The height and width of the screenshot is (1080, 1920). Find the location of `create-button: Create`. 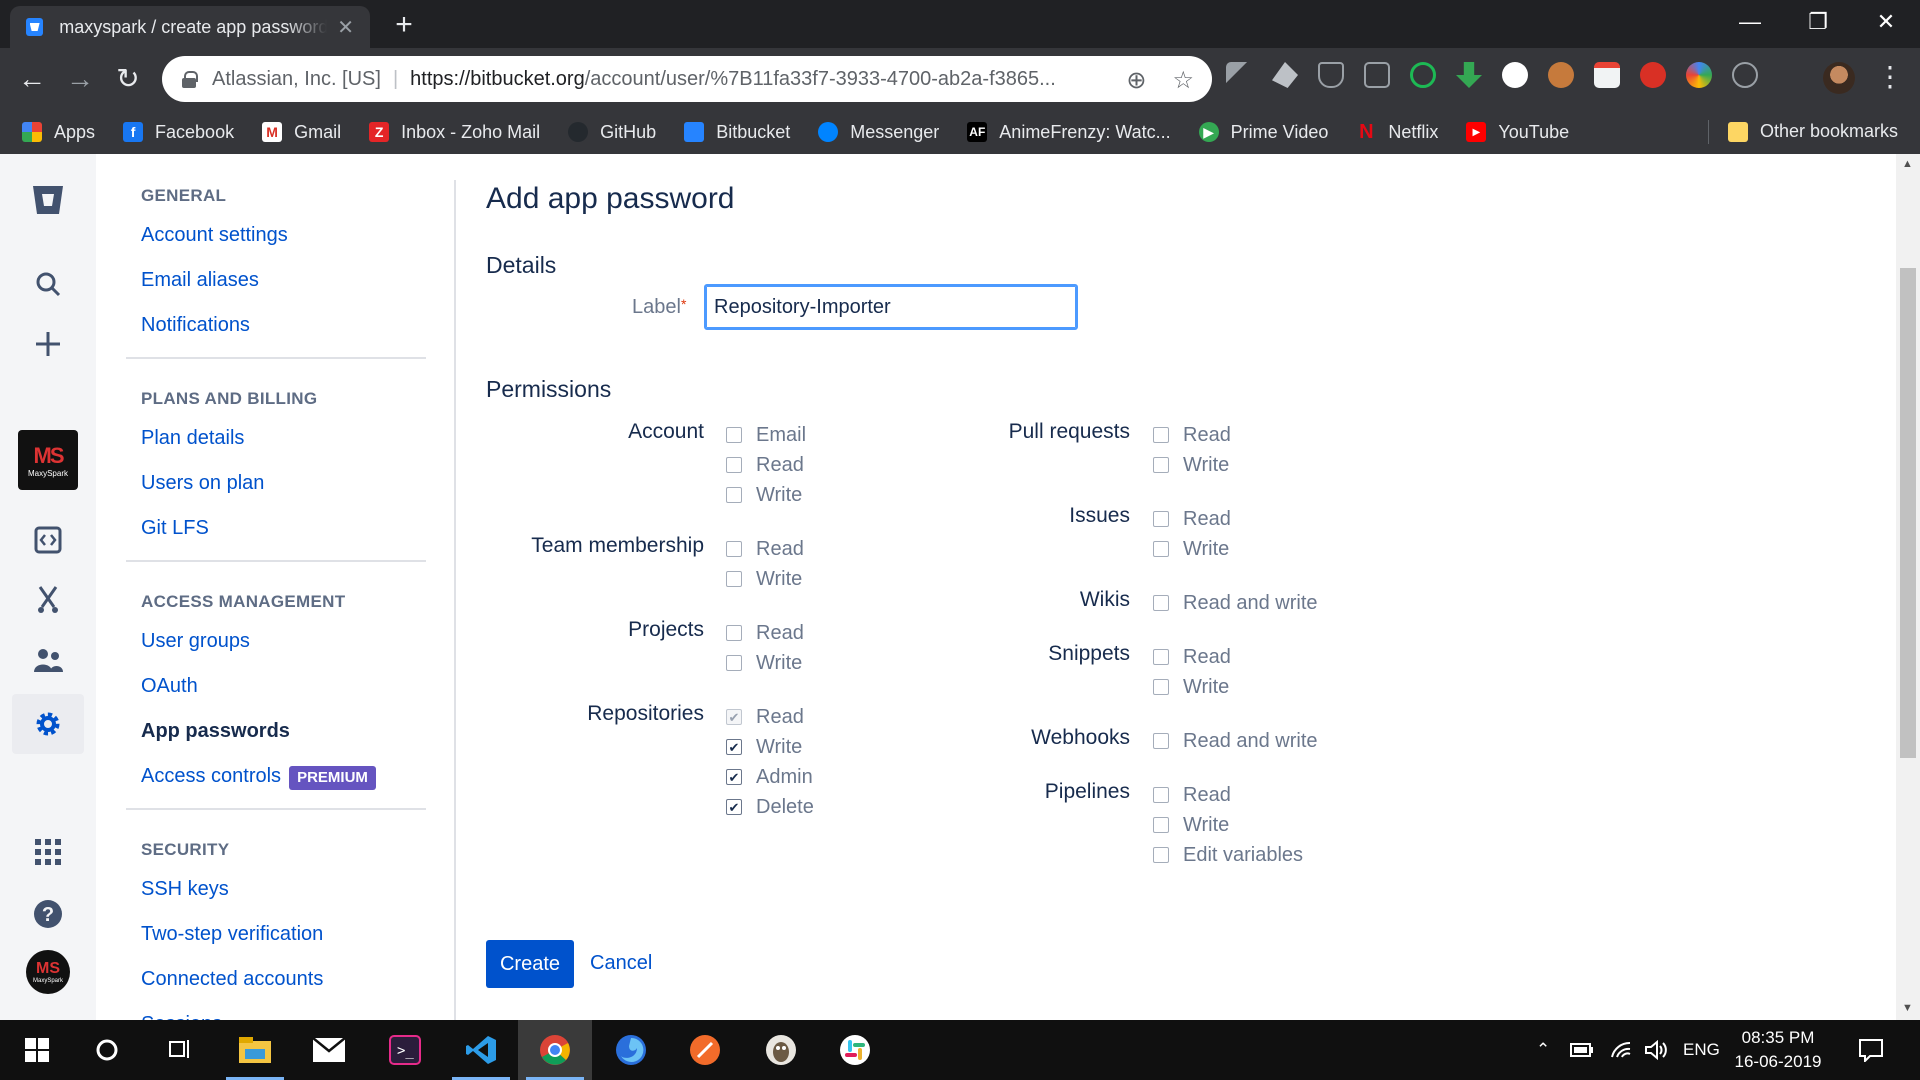

create-button: Create is located at coordinates (530, 964).